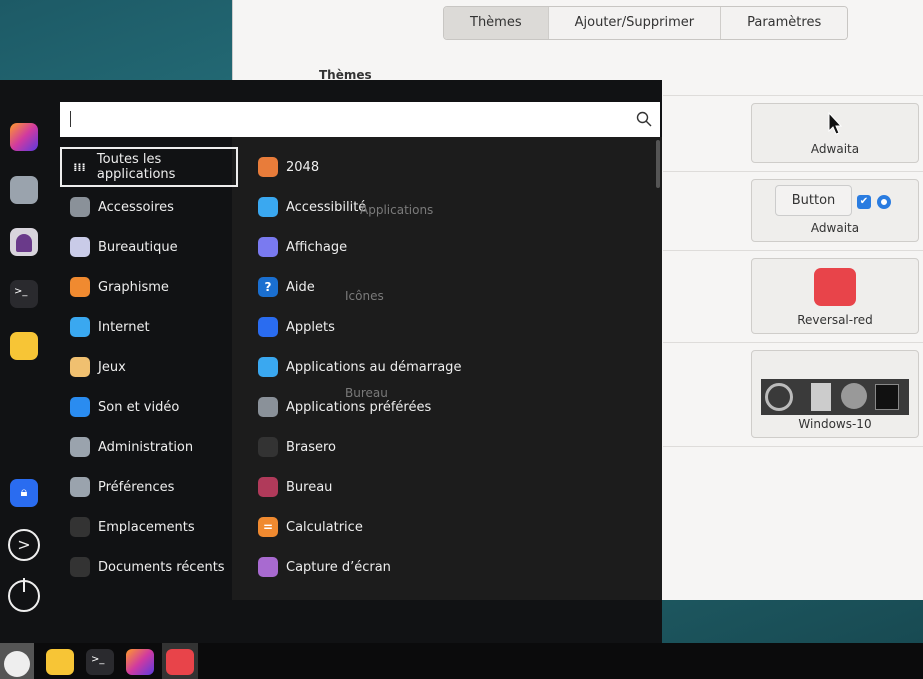  I want to click on taskbar-terminal: >_, so click(100, 662).